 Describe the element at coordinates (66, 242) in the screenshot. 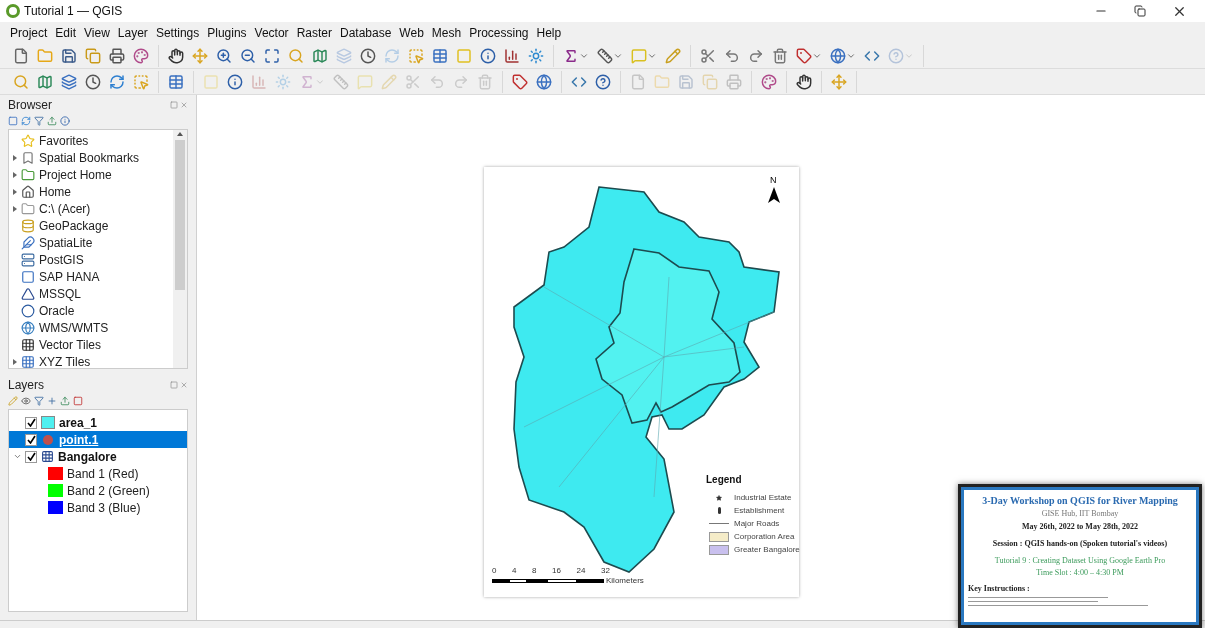

I see `browser-item: SpatiaLite` at that location.